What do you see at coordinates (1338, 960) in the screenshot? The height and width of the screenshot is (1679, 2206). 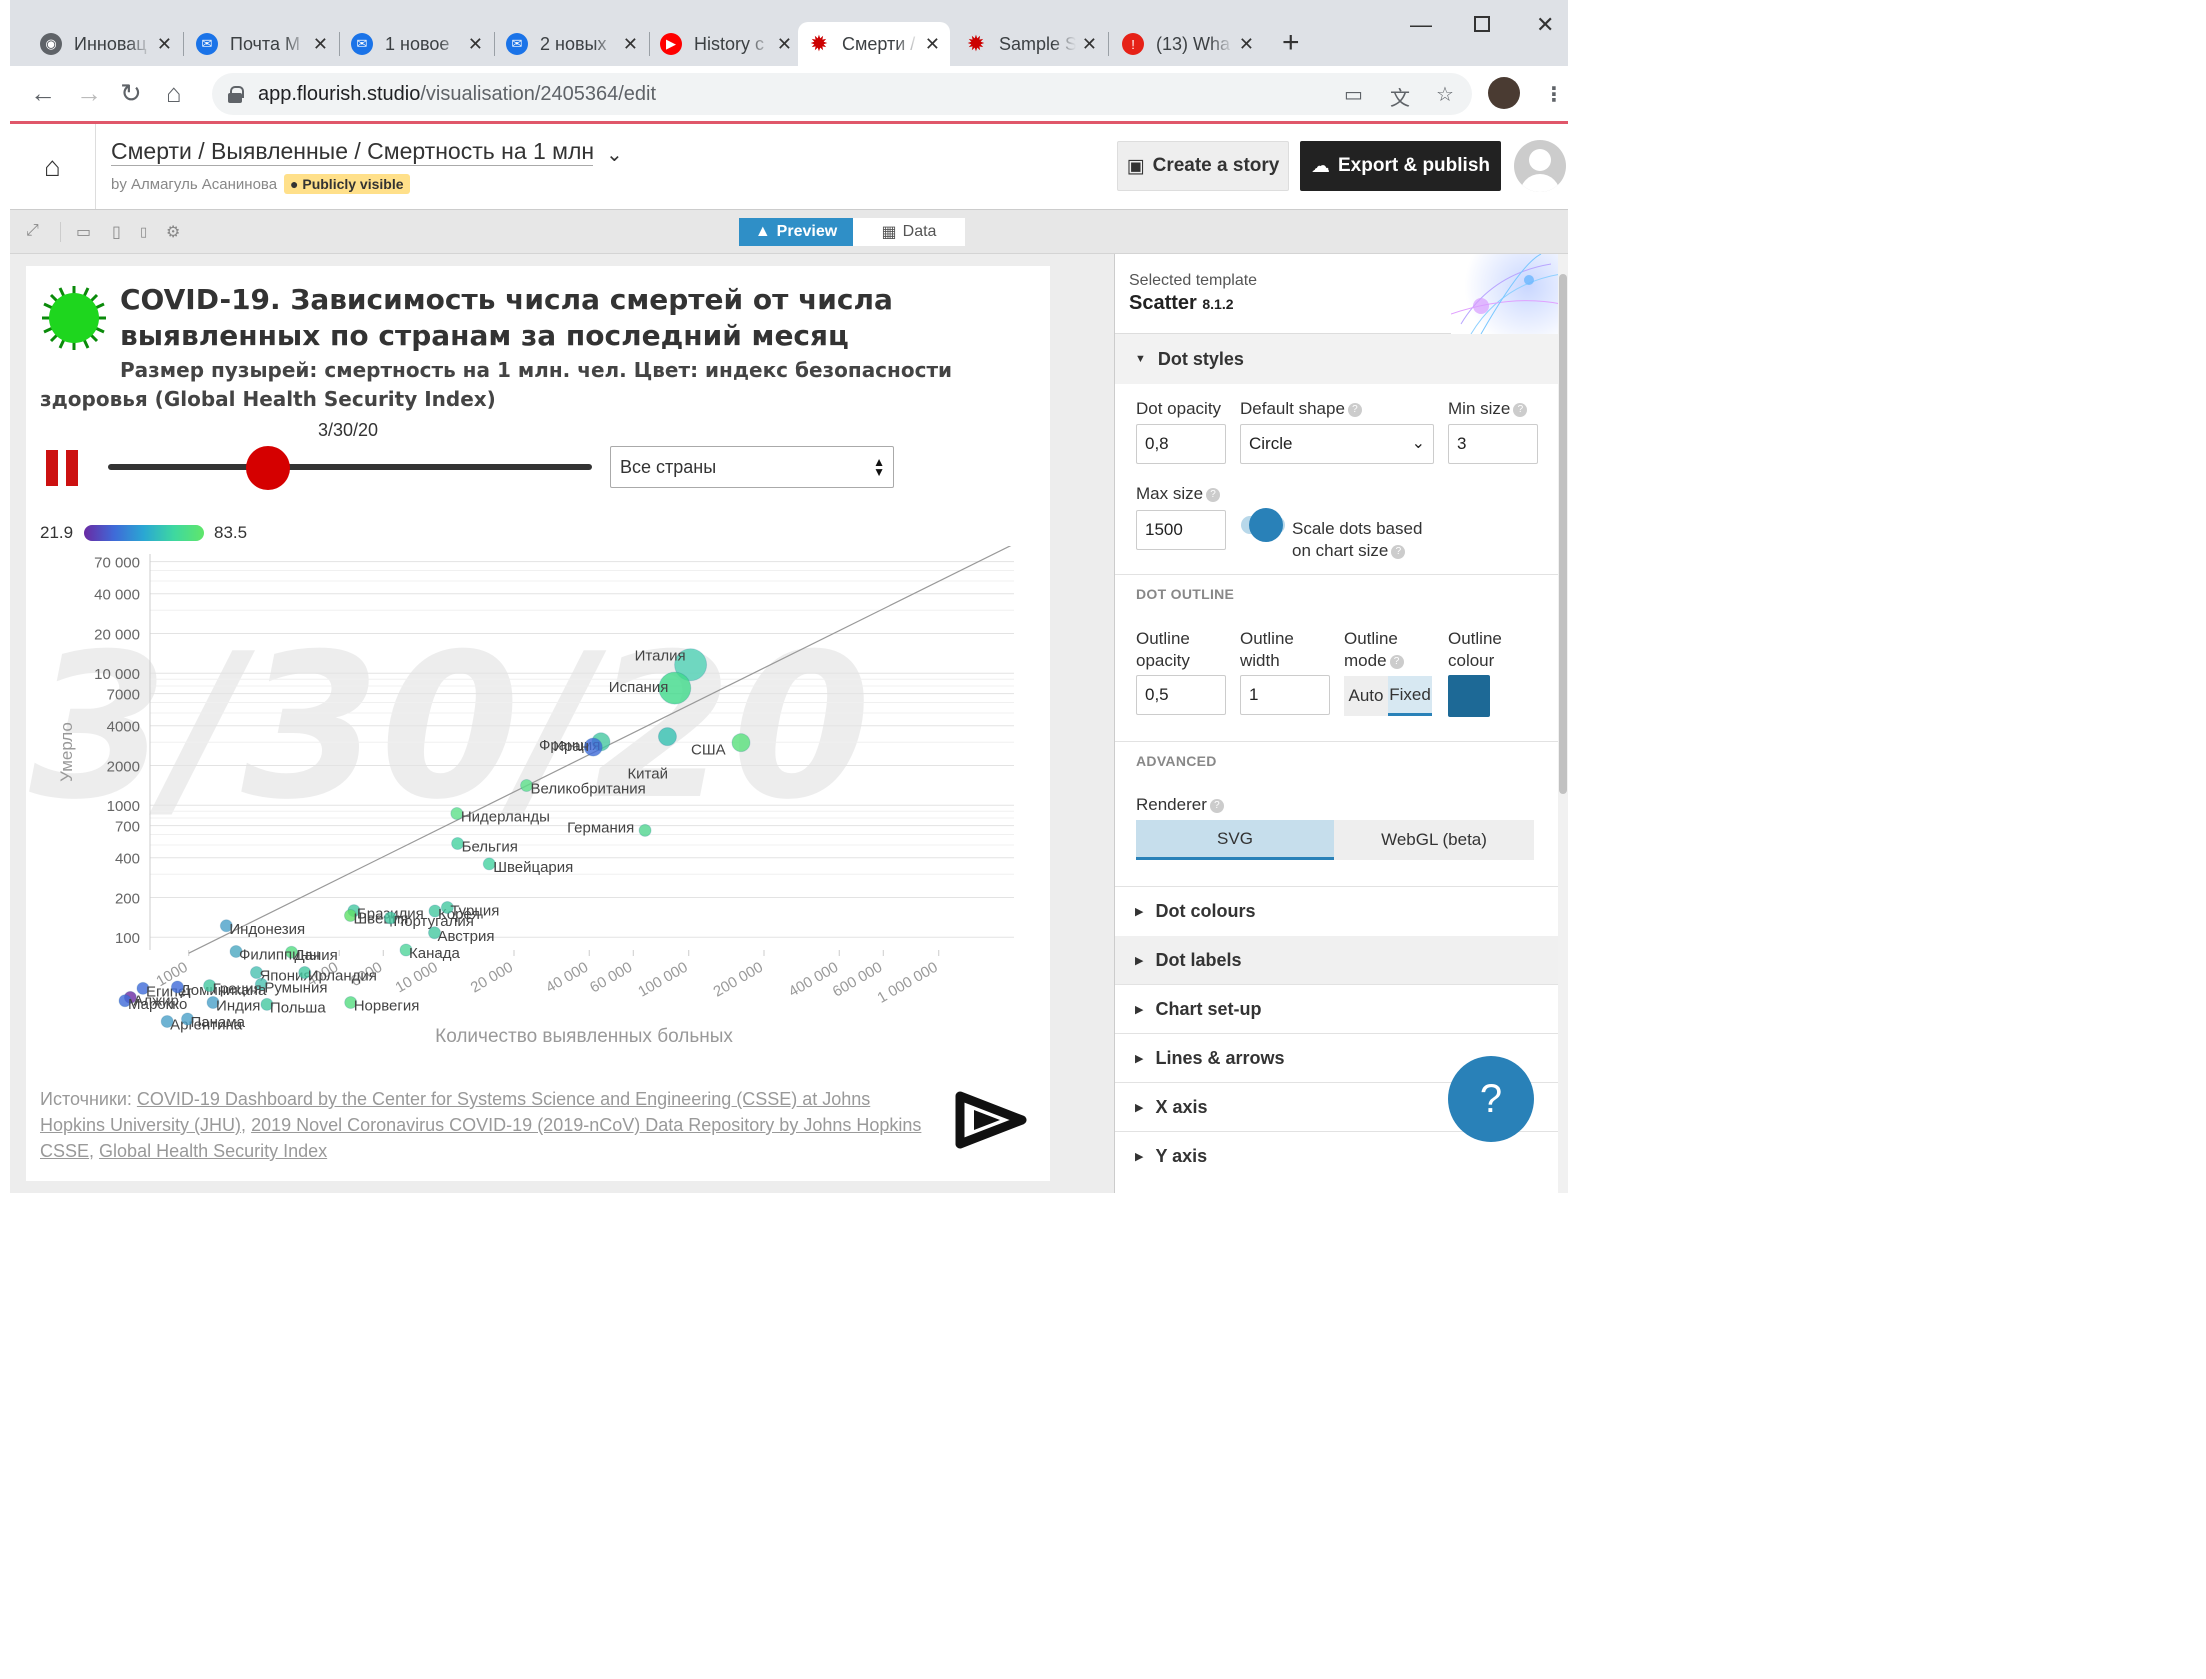 I see `section-dot-labels: ▶ Dot labels` at bounding box center [1338, 960].